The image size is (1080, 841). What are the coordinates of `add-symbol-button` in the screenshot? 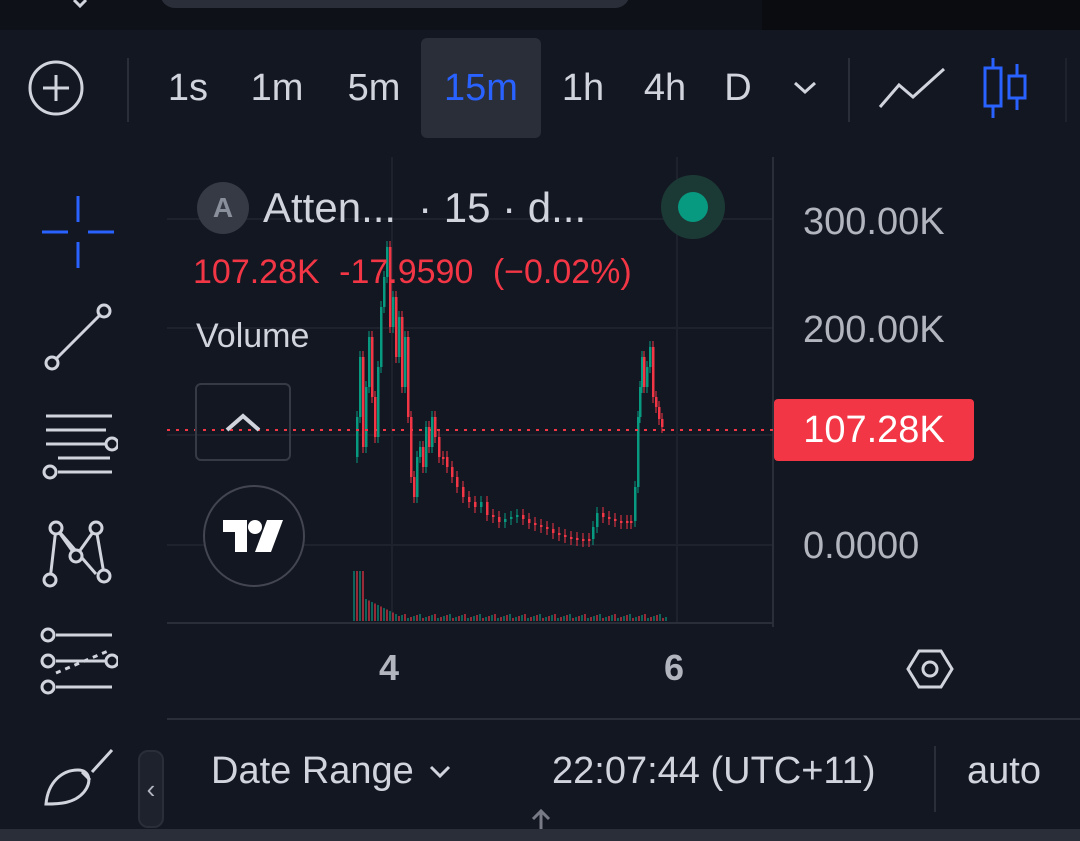 It's located at (56, 88).